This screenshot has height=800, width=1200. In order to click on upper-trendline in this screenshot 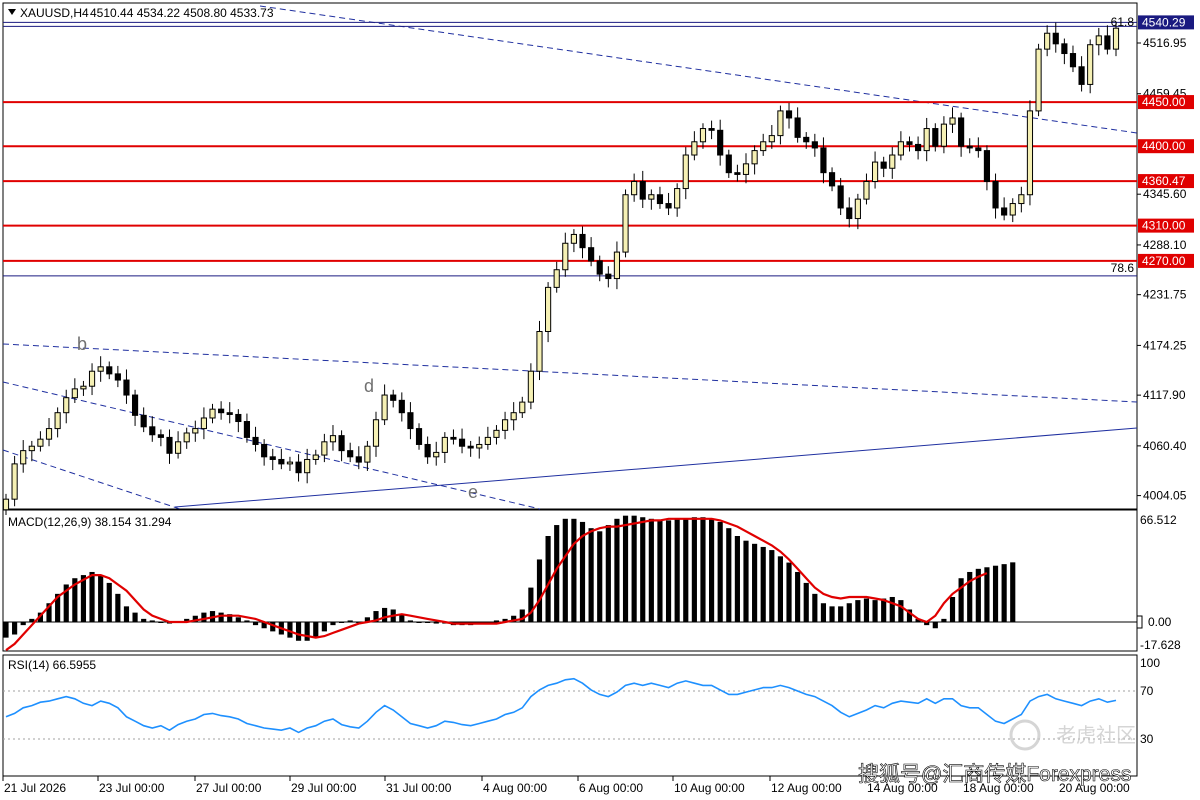, I will do `click(698, 69)`.